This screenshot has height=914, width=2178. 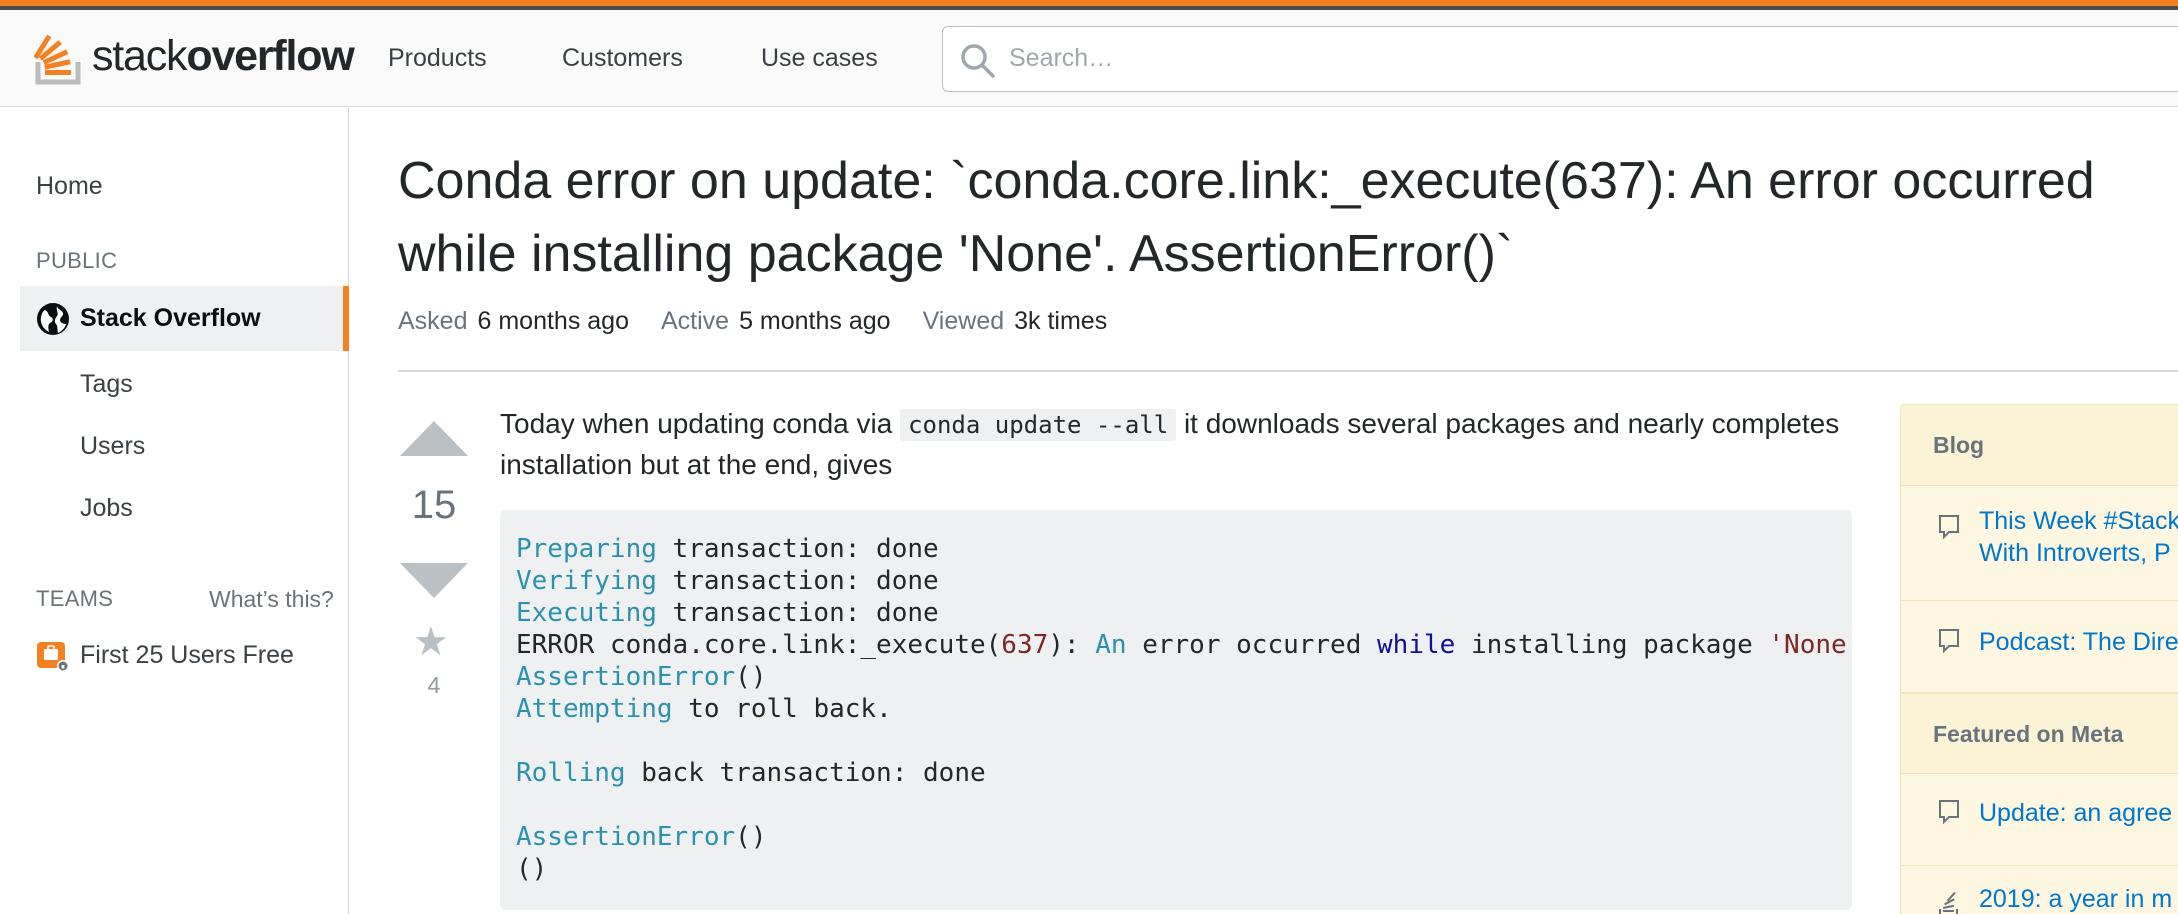 I want to click on nav-products: Products, so click(x=437, y=58).